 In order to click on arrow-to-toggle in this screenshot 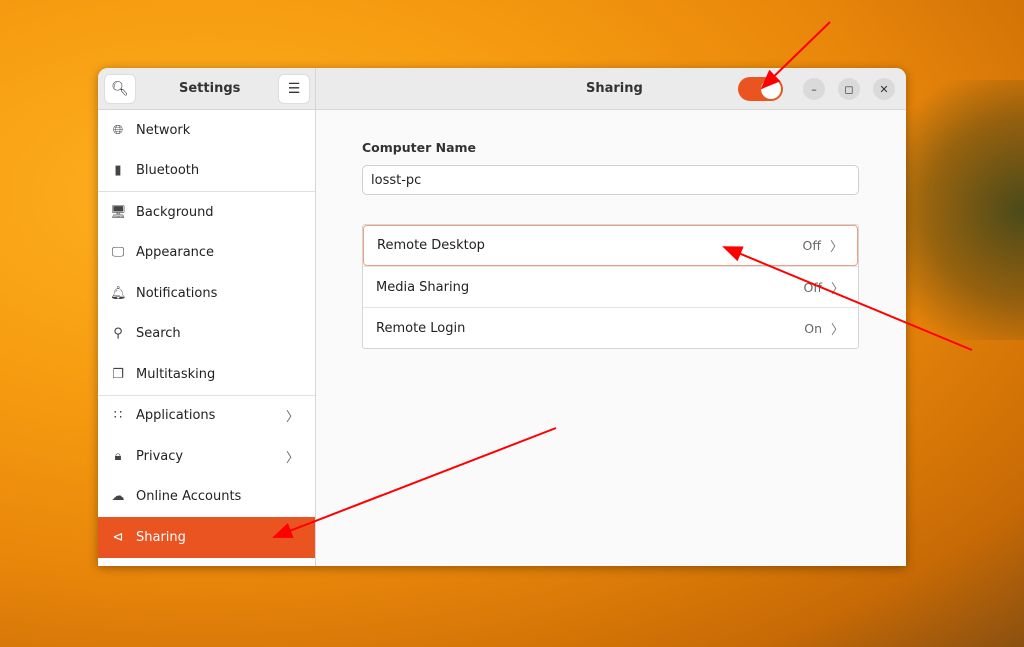, I will do `click(795, 55)`.